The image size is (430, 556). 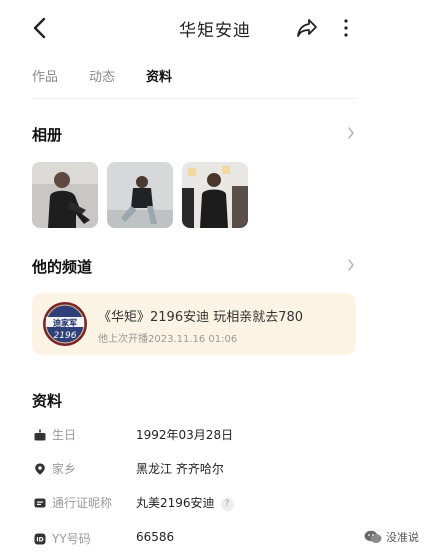 What do you see at coordinates (82, 503) in the screenshot?
I see `nickname-label: 通行证昵称` at bounding box center [82, 503].